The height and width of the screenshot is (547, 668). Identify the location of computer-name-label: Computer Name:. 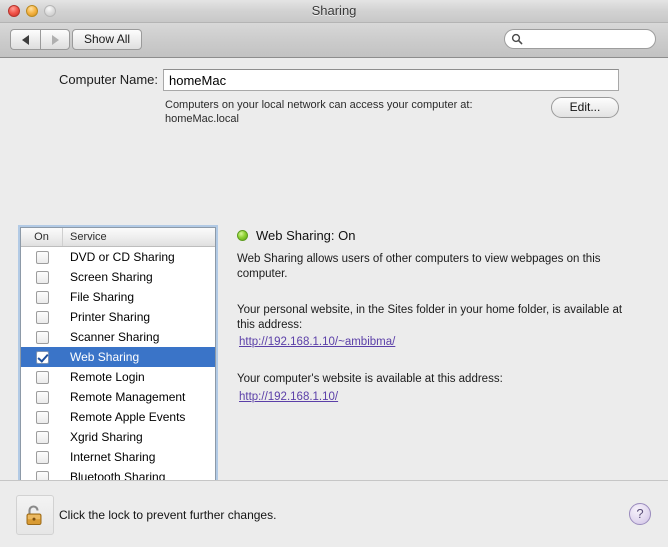
(108, 79).